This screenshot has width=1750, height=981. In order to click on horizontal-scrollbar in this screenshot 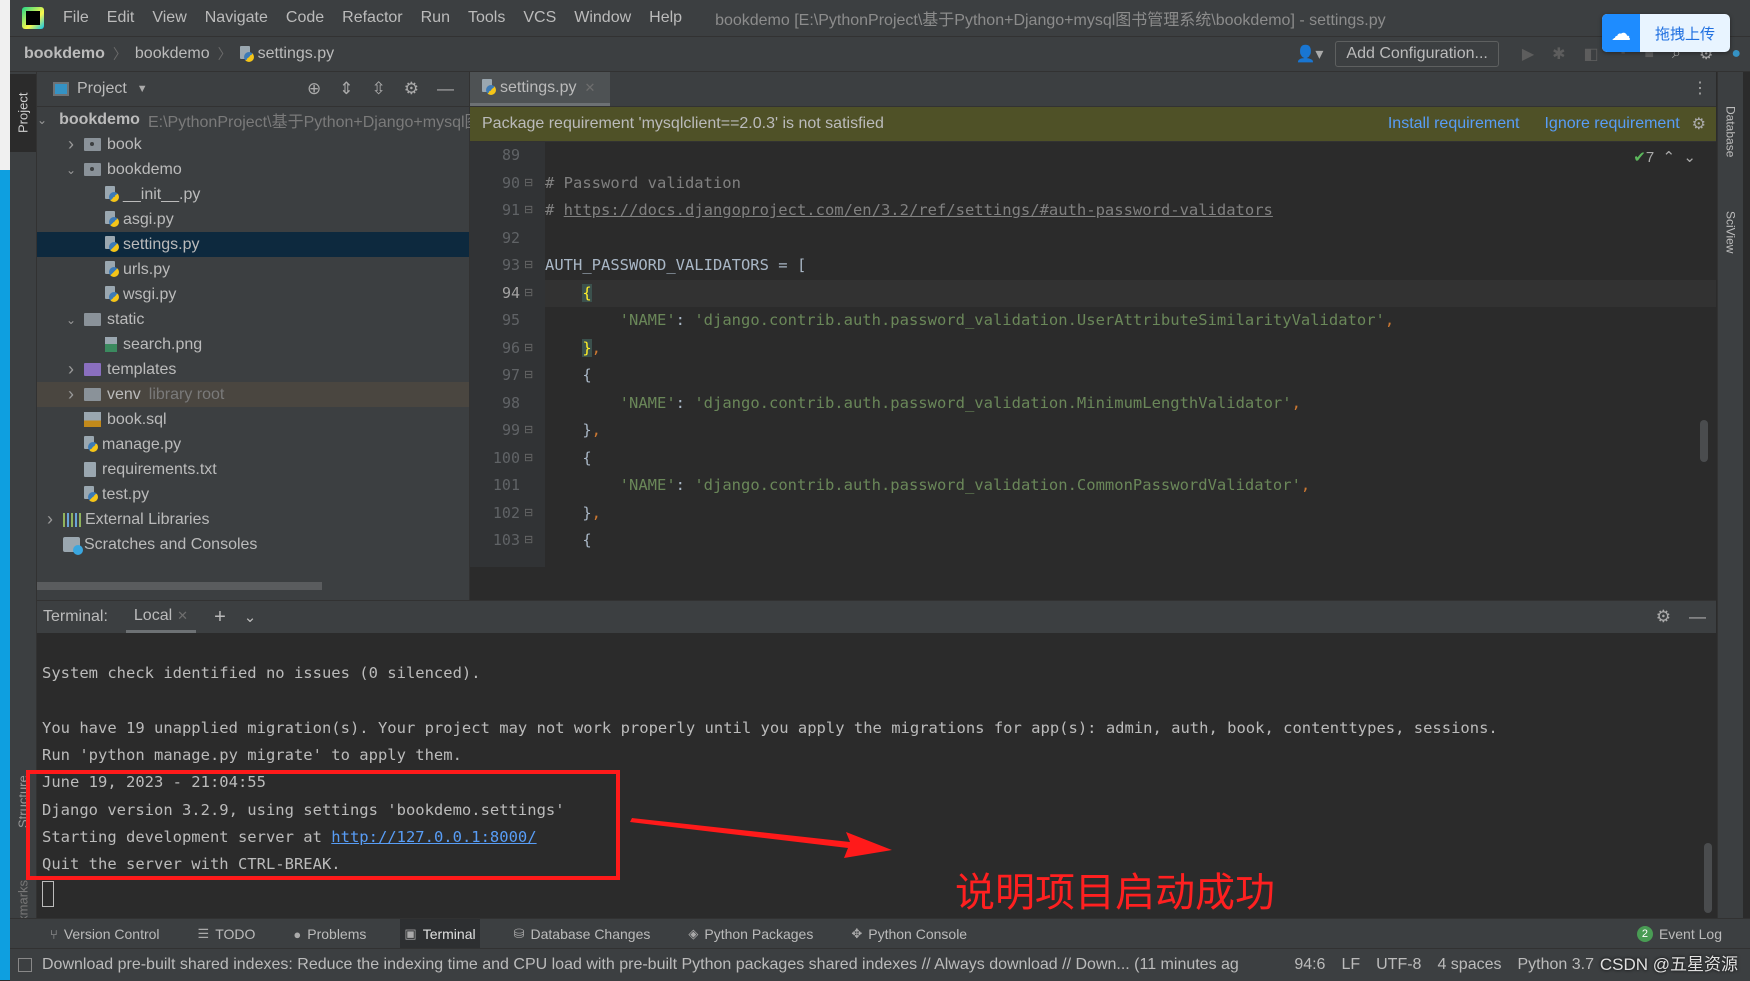, I will do `click(179, 586)`.